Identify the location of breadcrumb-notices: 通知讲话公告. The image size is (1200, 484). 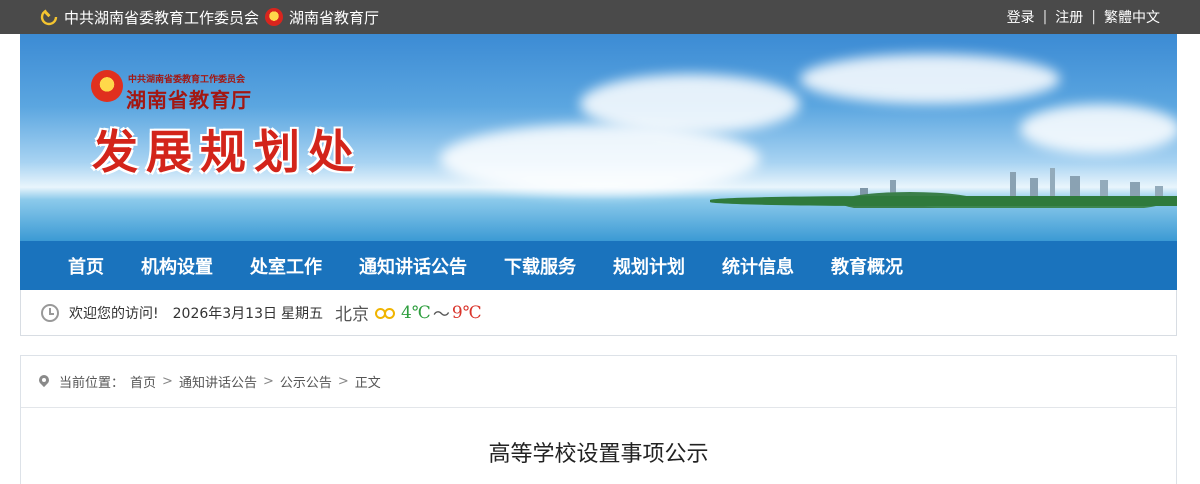
(218, 381).